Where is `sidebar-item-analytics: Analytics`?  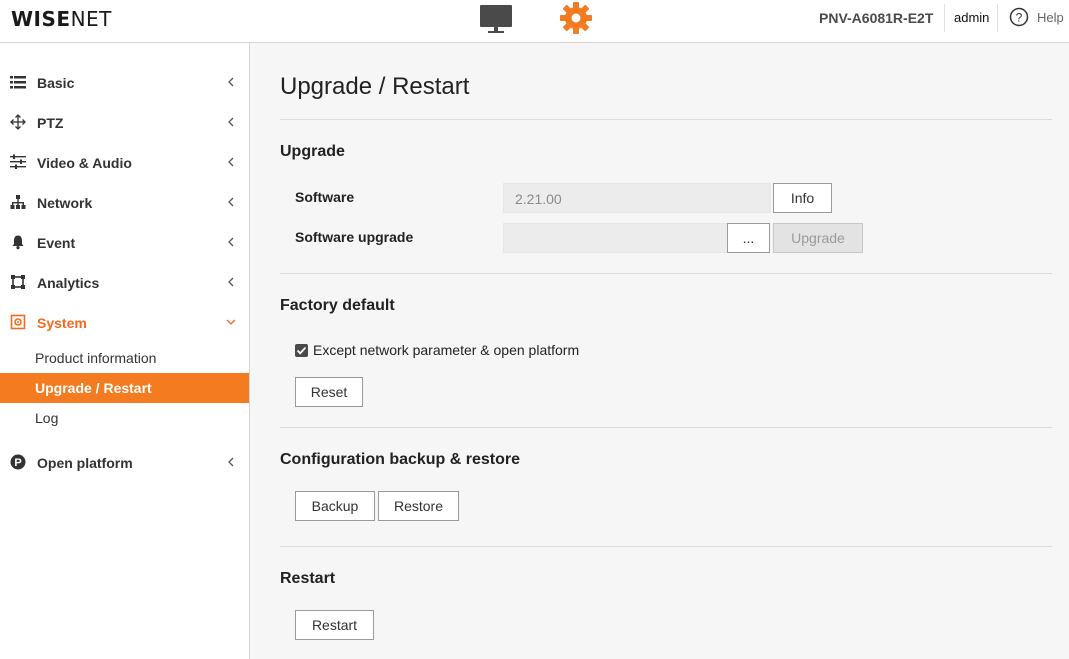
sidebar-item-analytics: Analytics is located at coordinates (124, 283).